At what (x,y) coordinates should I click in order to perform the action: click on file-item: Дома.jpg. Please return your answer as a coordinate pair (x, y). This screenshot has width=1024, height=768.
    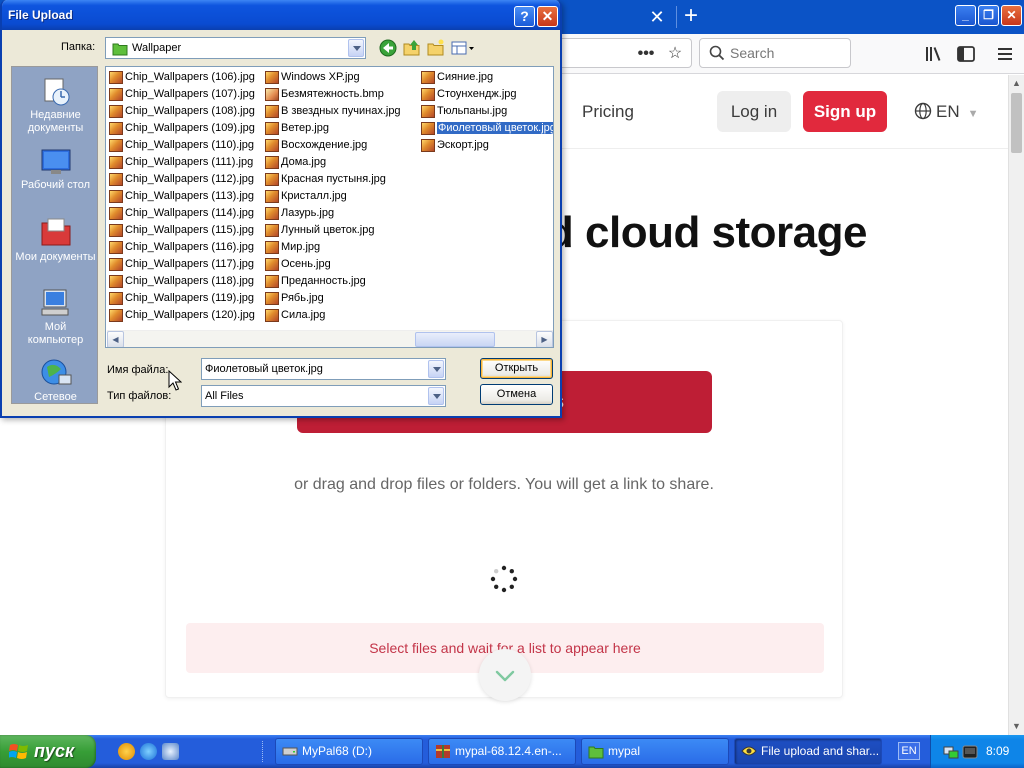
    Looking at the image, I should click on (332, 162).